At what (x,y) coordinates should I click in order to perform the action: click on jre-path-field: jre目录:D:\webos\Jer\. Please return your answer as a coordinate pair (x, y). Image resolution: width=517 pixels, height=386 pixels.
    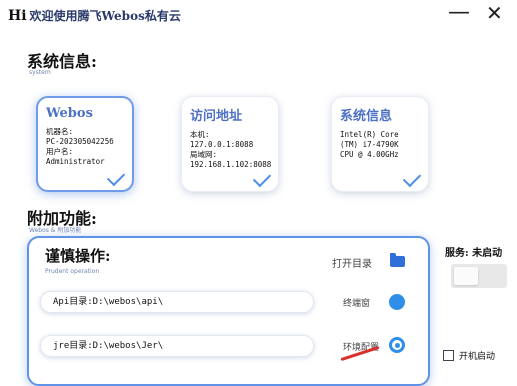
    Looking at the image, I should click on (177, 346).